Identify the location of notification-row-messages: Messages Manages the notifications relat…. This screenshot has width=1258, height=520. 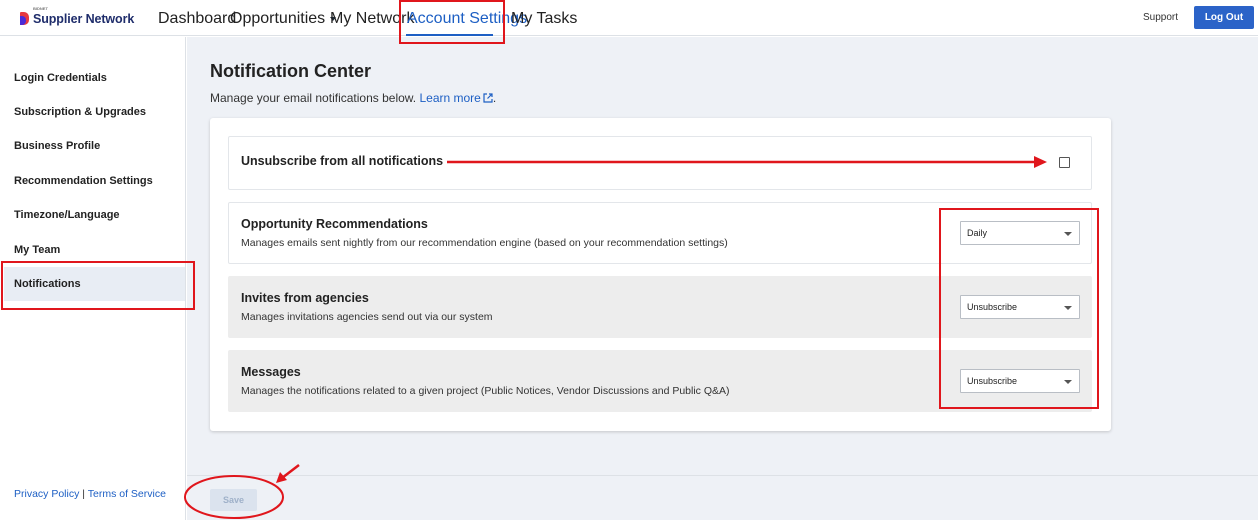
(660, 381).